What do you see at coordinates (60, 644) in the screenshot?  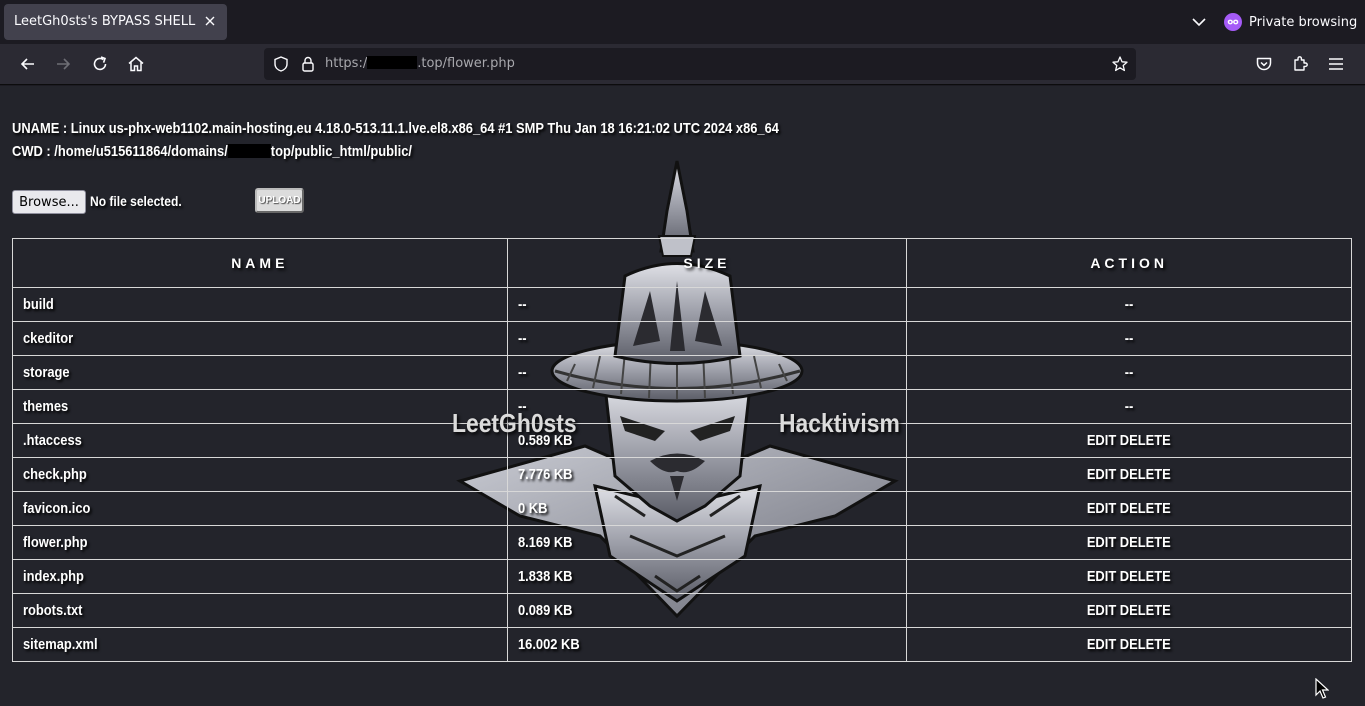 I see `file-name: sitemap.xml` at bounding box center [60, 644].